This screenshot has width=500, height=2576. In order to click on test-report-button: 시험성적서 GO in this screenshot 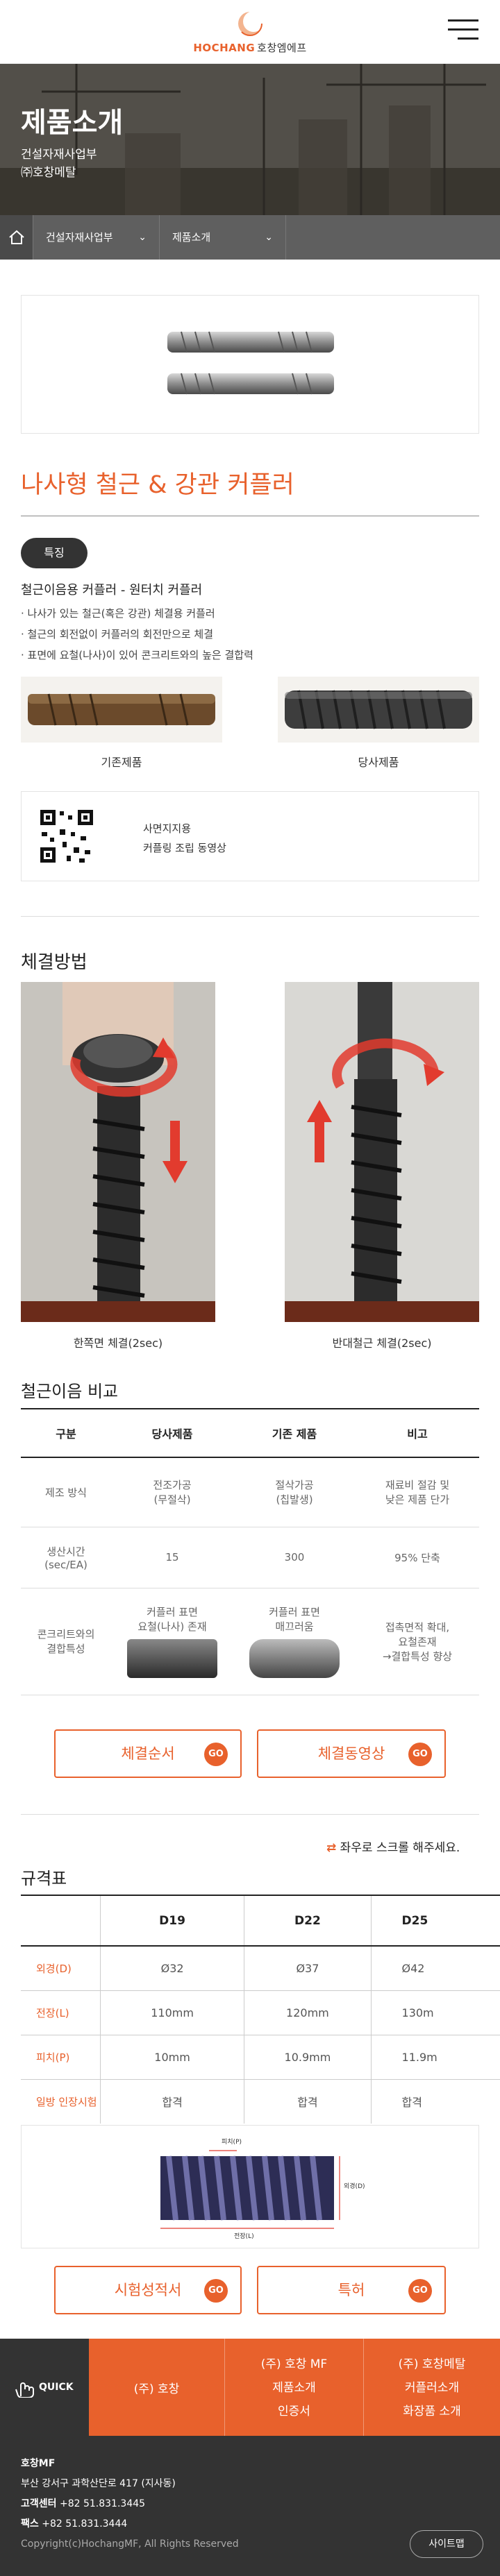, I will do `click(148, 2290)`.